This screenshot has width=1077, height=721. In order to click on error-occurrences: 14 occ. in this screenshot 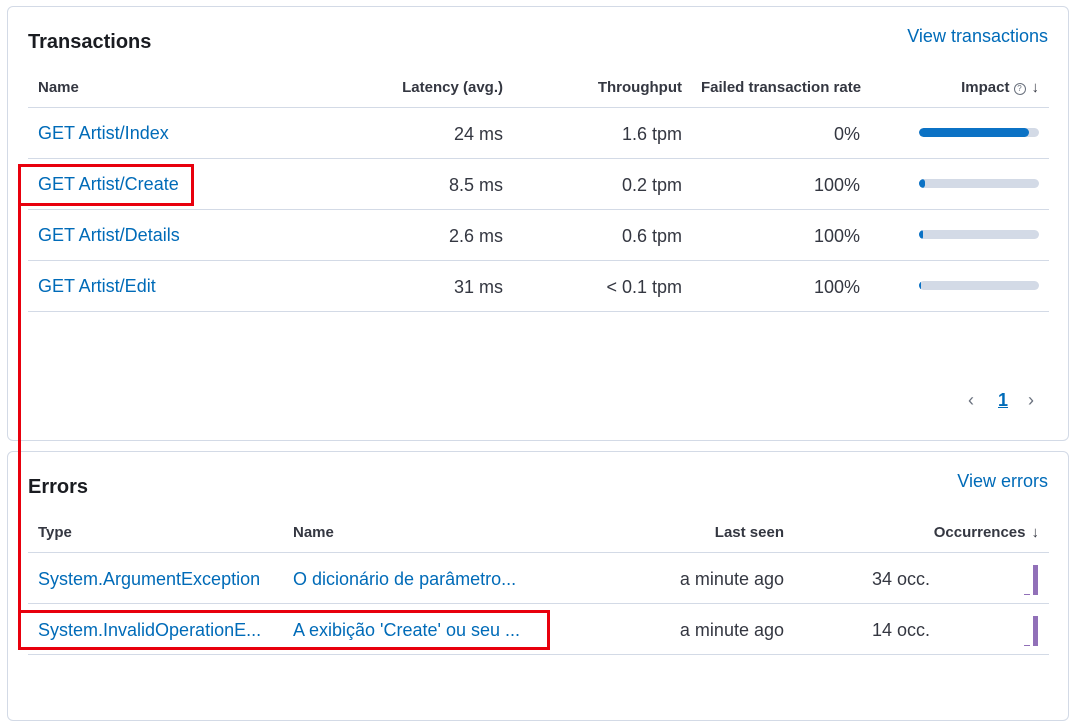, I will do `click(901, 630)`.